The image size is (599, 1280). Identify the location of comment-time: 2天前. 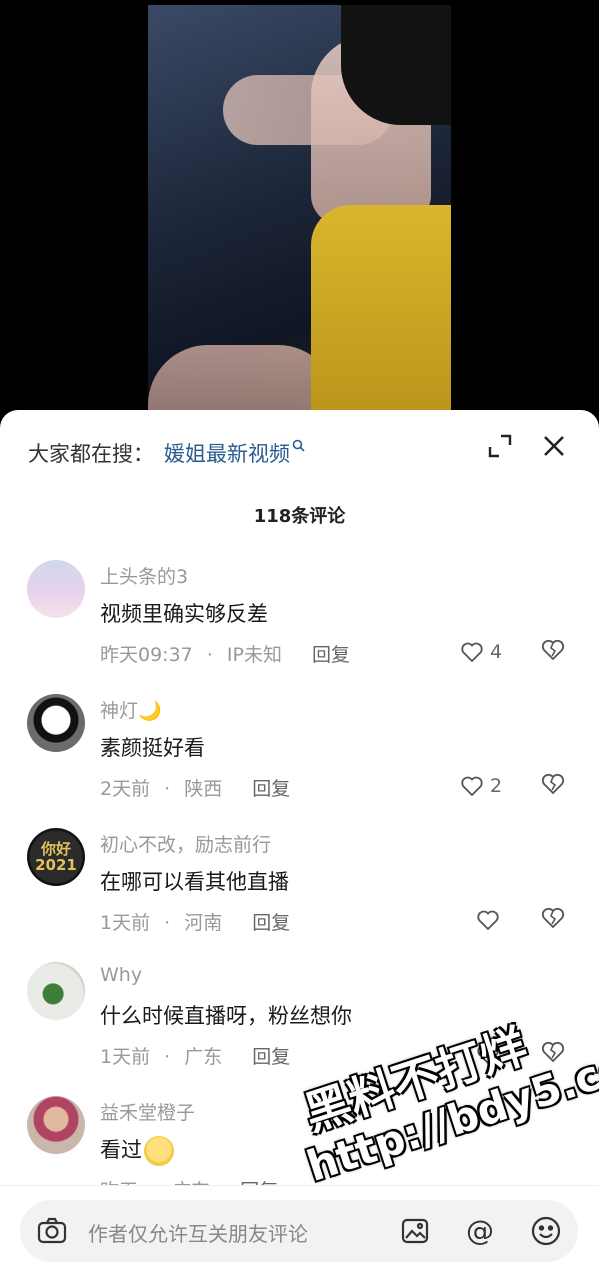
(125, 789).